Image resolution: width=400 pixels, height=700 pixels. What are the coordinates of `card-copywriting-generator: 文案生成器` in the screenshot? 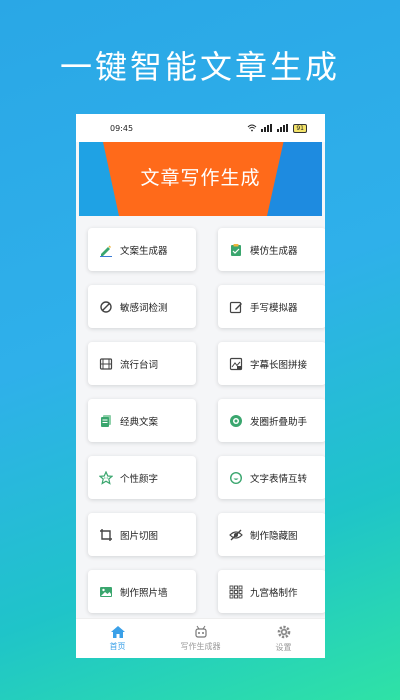 It's located at (142, 249).